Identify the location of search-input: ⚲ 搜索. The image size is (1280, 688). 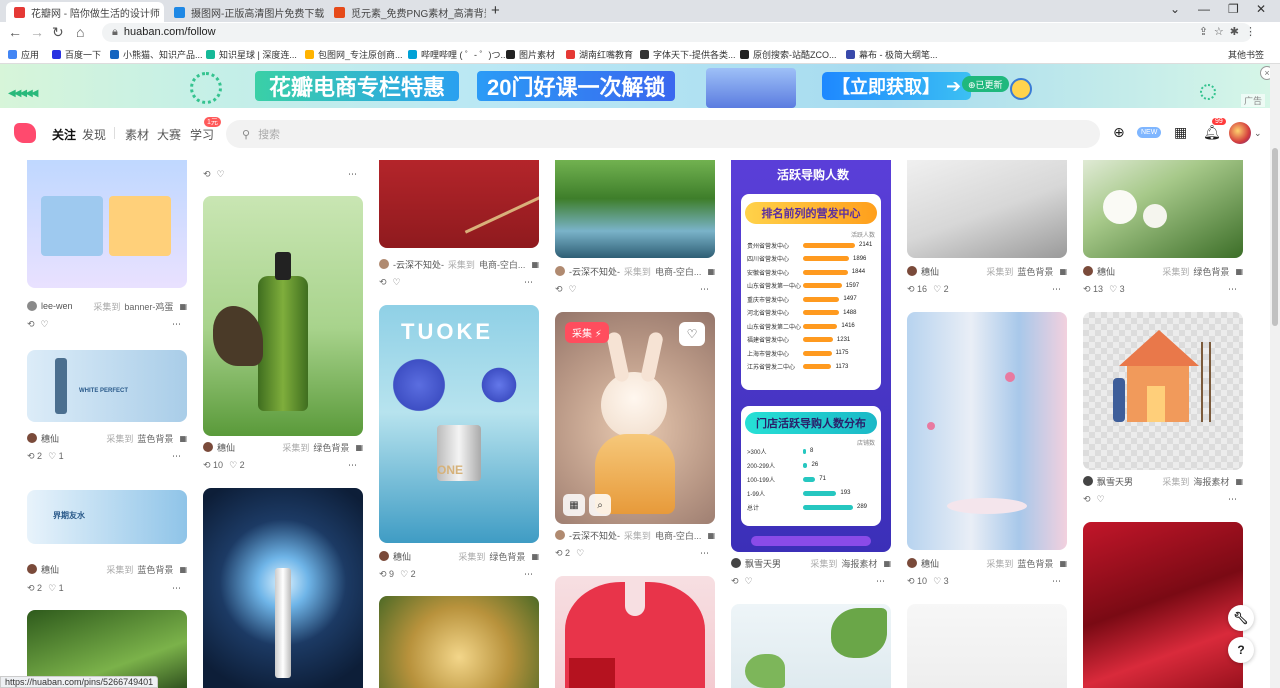
(663, 134).